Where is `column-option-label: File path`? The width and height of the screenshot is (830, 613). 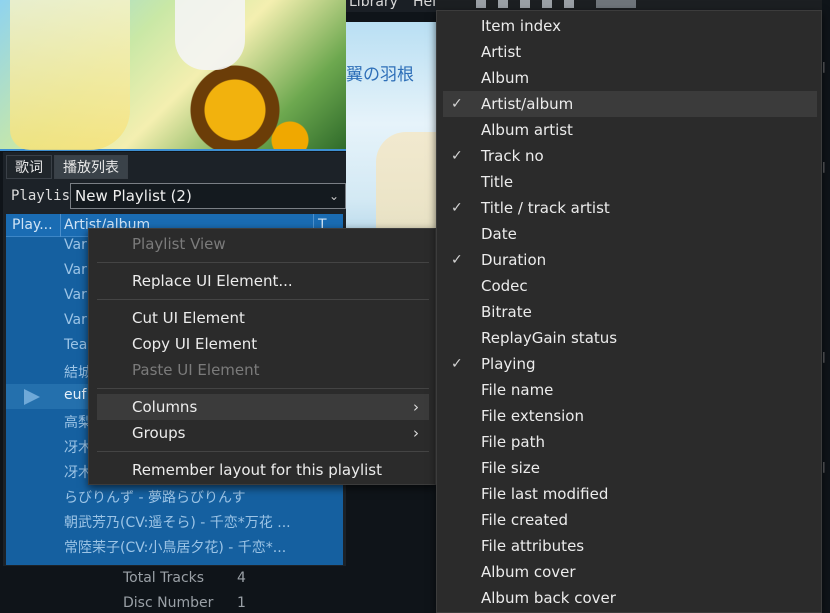
column-option-label: File path is located at coordinates (513, 442).